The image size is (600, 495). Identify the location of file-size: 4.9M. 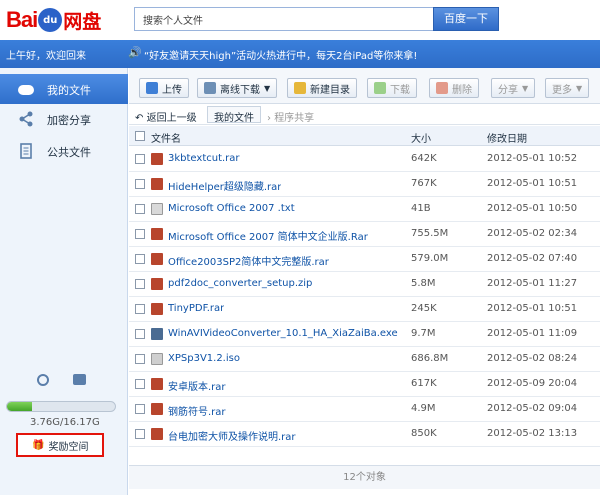
(423, 408).